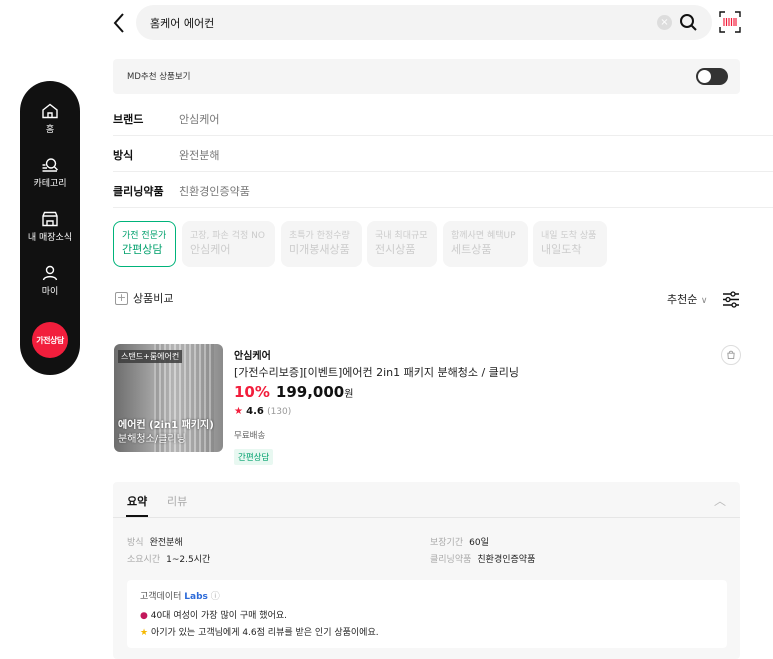 Image resolution: width=773 pixels, height=659 pixels. I want to click on consult-badge: 간편상담, so click(254, 457).